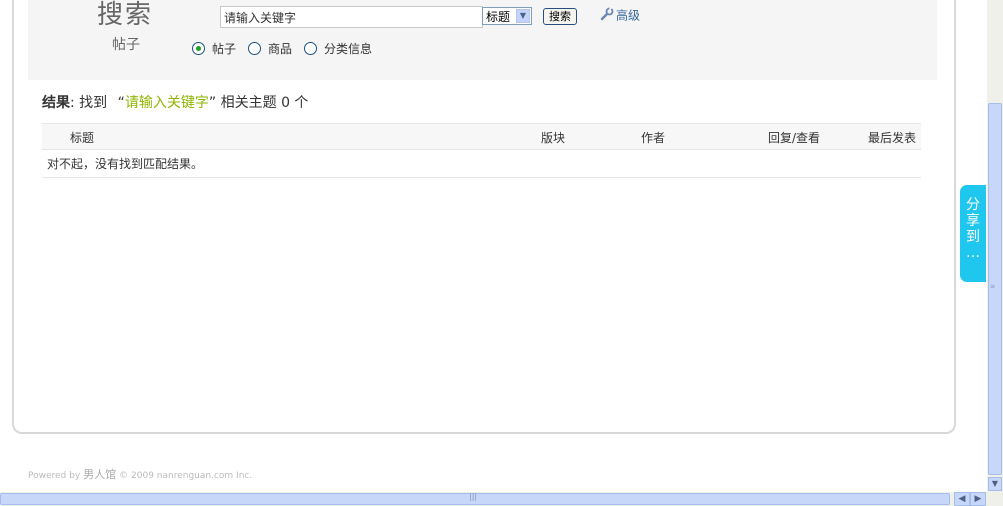 The height and width of the screenshot is (506, 1003). Describe the element at coordinates (125, 164) in the screenshot. I see `empty-message: 对不起，没有找到匹配结果。` at that location.